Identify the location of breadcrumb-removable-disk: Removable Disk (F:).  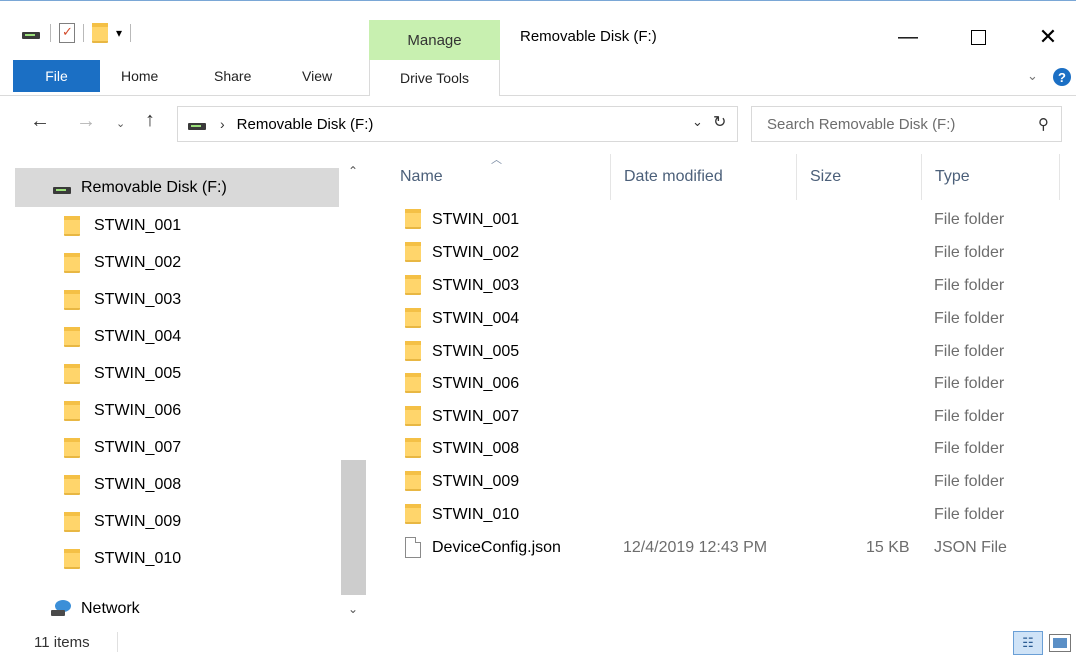
(305, 124).